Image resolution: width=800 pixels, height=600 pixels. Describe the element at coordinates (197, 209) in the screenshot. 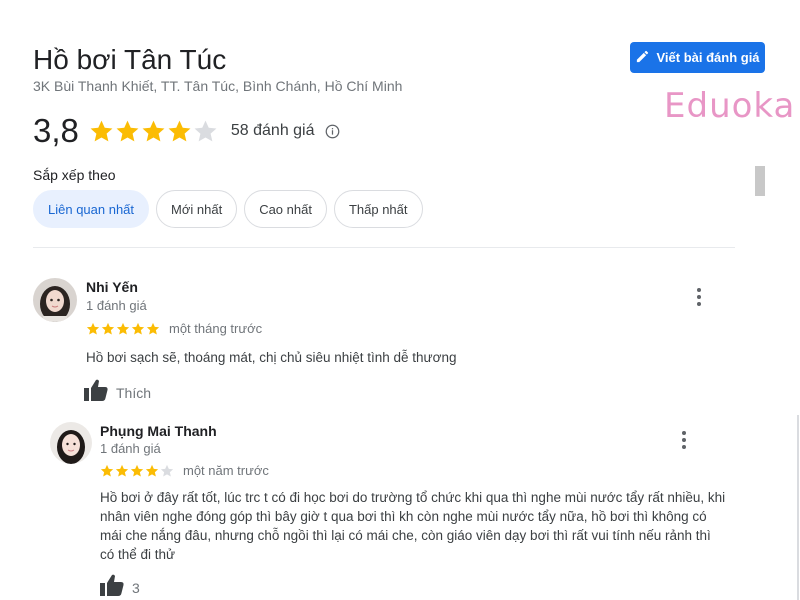

I see `sort-chip-newest: Mới nhất` at that location.